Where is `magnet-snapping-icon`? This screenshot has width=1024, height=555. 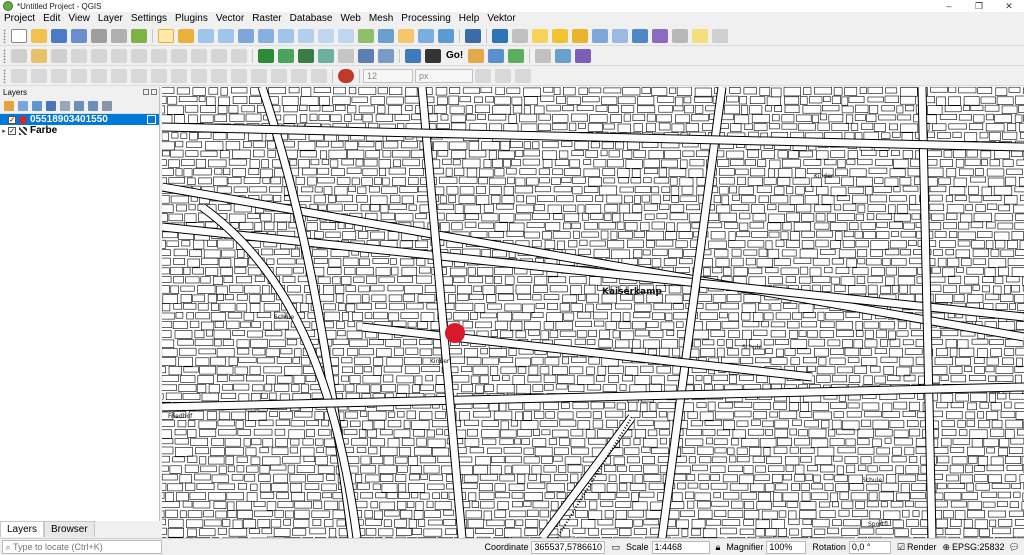 magnet-snapping-icon is located at coordinates (346, 75).